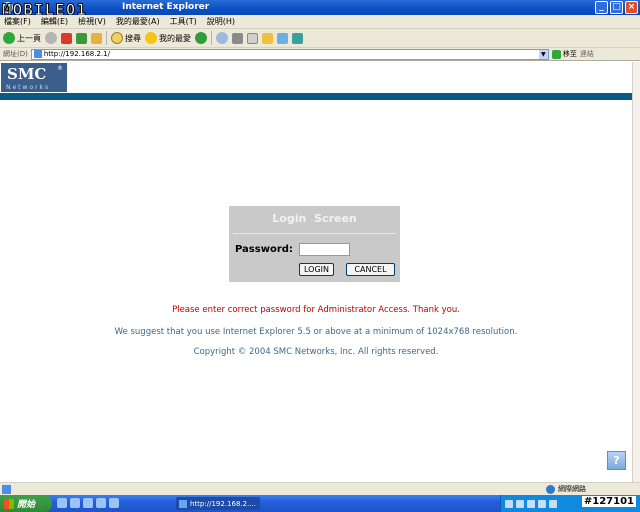  I want to click on minimize-button: _, so click(601, 7).